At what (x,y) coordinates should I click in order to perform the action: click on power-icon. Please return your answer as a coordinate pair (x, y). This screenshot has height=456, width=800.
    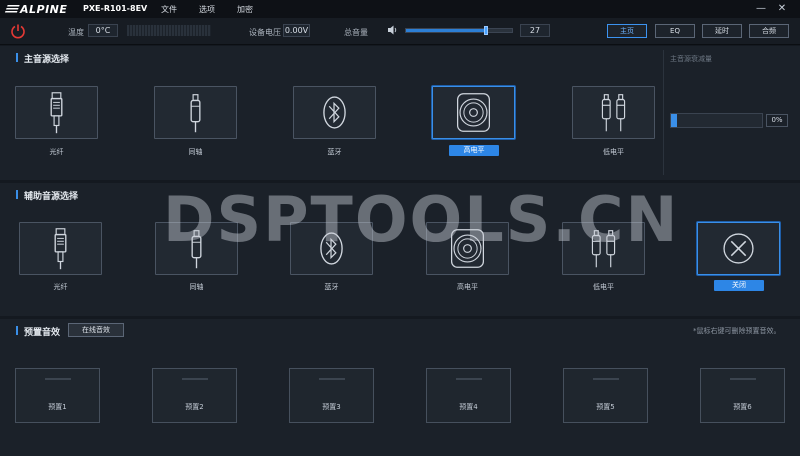
    Looking at the image, I should click on (18, 31).